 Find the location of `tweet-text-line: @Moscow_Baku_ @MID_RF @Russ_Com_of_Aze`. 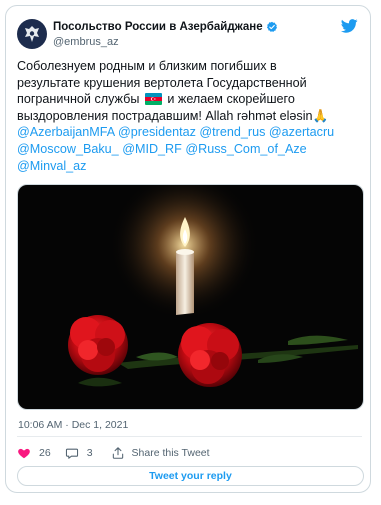

tweet-text-line: @Moscow_Baku_ @MID_RF @Russ_Com_of_Aze is located at coordinates (189, 149).